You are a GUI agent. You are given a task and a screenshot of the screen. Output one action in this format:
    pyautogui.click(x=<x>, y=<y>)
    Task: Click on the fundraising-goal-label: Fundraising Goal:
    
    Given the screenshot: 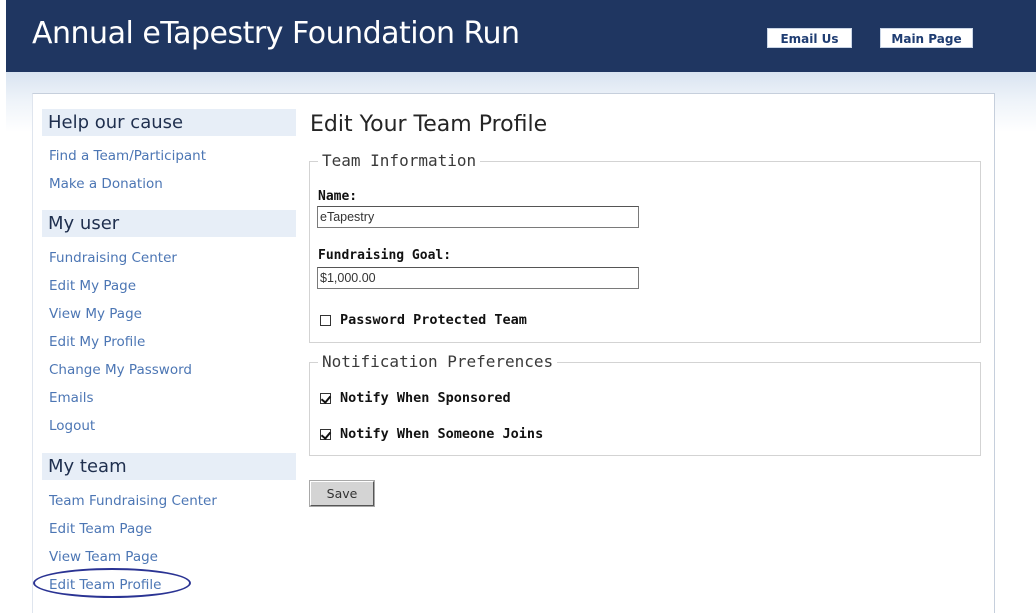 What is the action you would take?
    pyautogui.click(x=385, y=255)
    